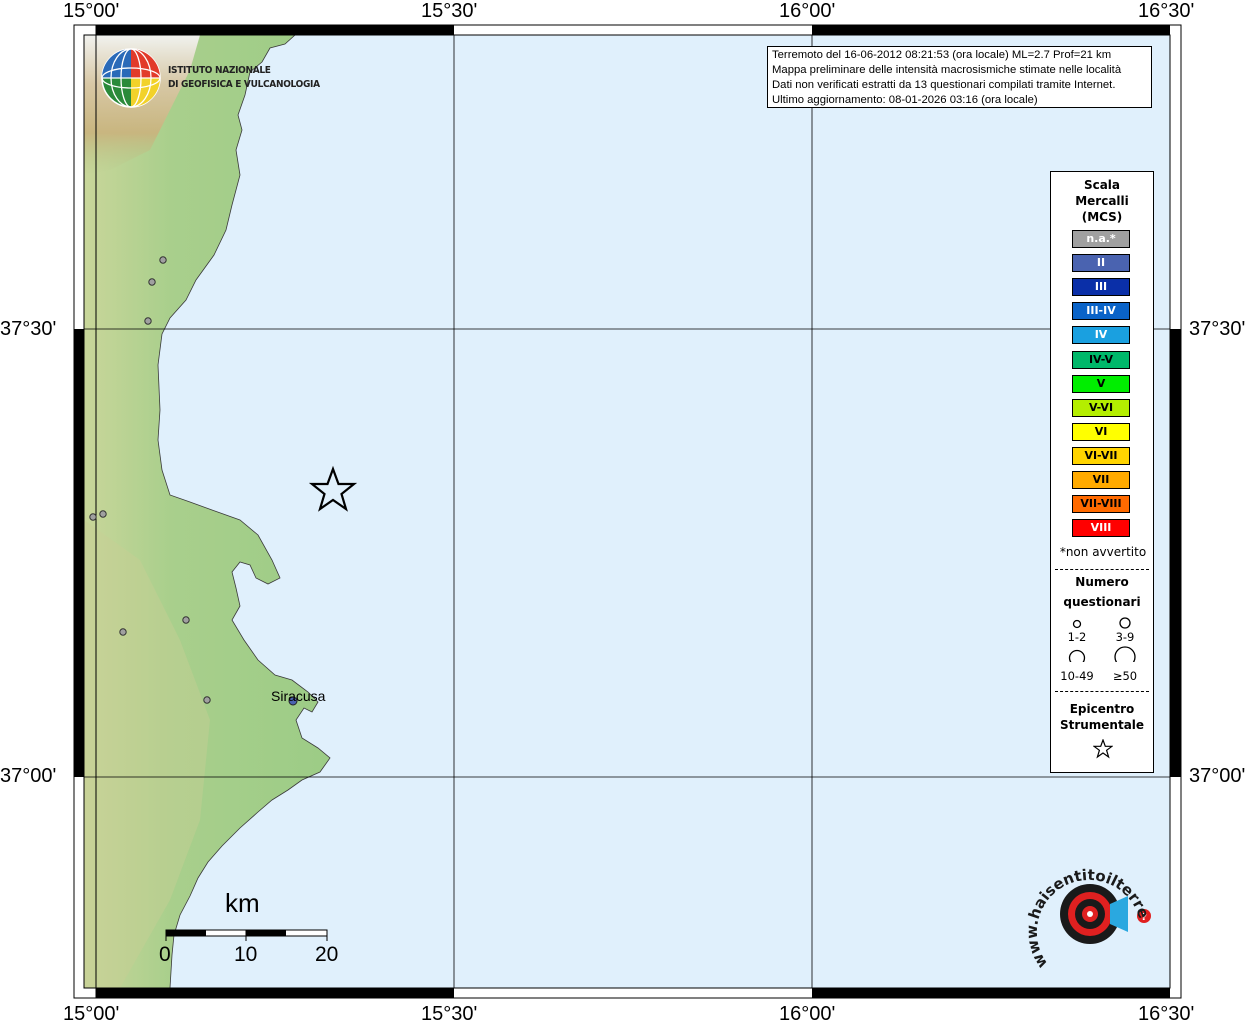 This screenshot has height=1026, width=1254. I want to click on legend-swatch: VI, so click(1101, 431).